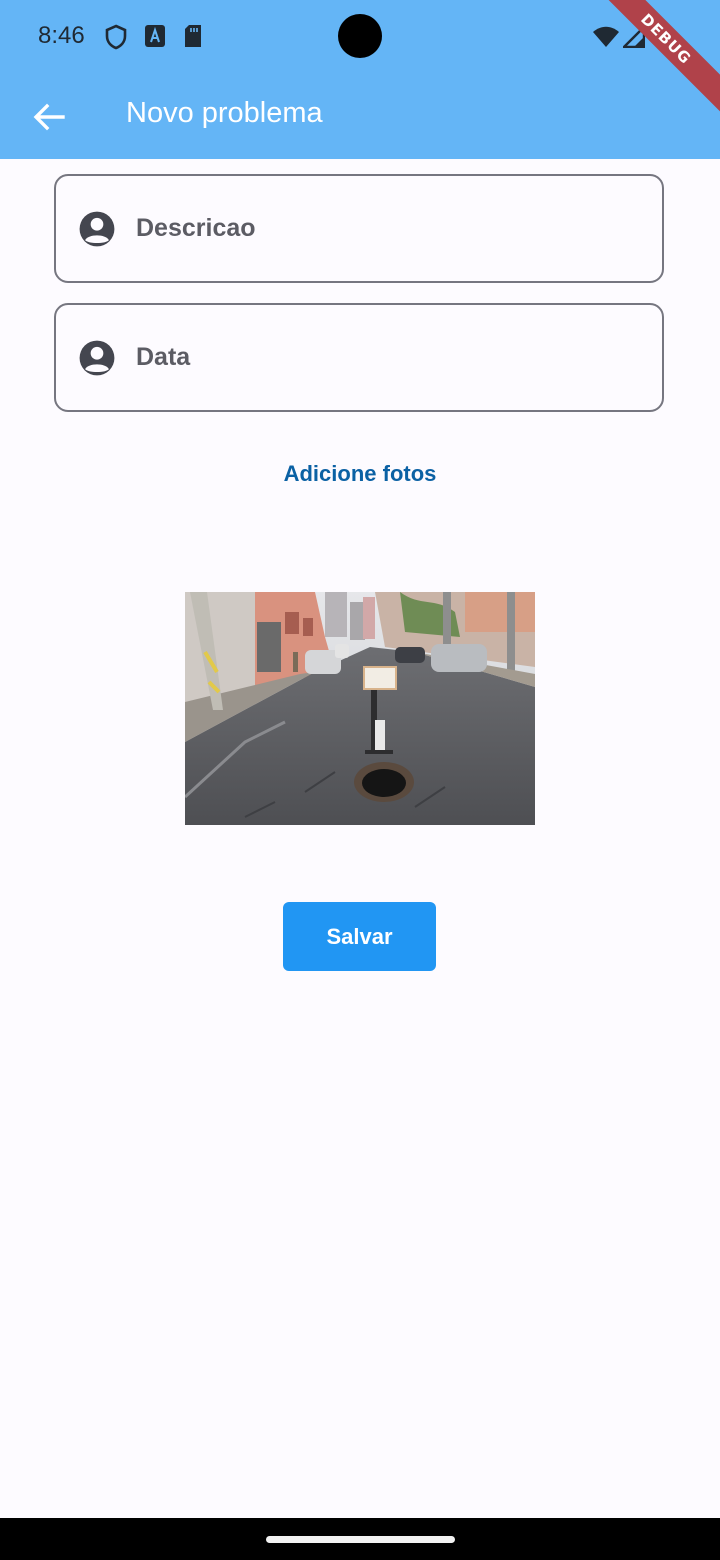 The width and height of the screenshot is (720, 1560). I want to click on app-a-icon, so click(155, 36).